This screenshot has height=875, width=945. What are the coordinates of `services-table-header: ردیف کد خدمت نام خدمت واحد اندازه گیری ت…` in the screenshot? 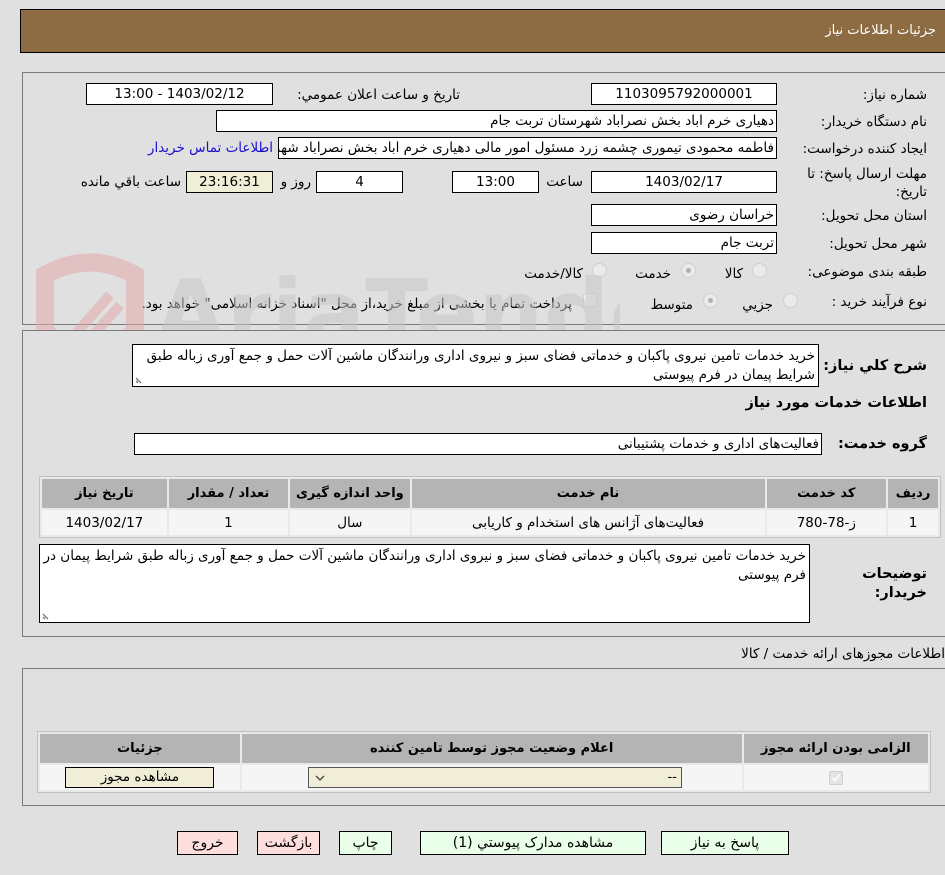 It's located at (490, 493).